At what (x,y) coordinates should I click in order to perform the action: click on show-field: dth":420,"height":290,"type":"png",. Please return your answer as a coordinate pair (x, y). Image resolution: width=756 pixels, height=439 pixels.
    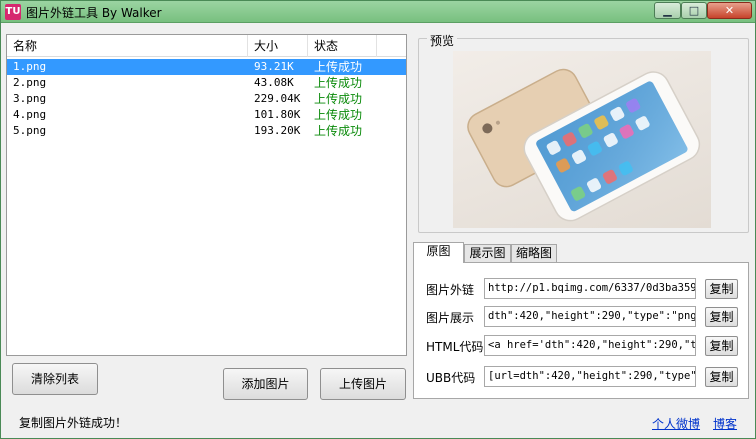
    Looking at the image, I should click on (590, 316).